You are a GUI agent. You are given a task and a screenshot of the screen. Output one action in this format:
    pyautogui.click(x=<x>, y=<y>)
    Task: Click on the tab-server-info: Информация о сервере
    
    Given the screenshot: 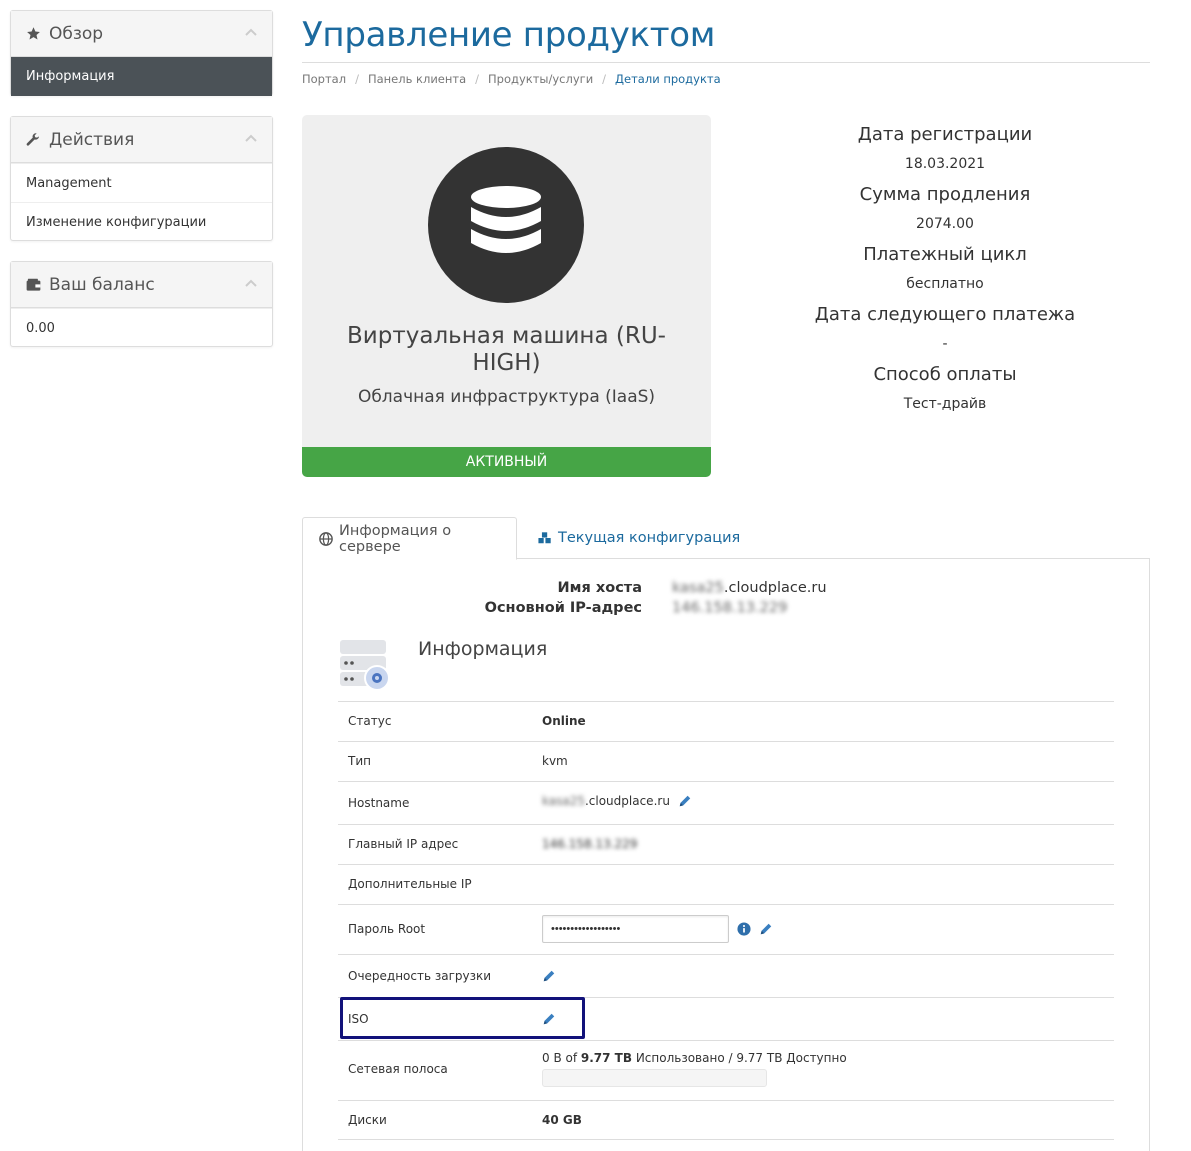 What is the action you would take?
    pyautogui.click(x=409, y=538)
    